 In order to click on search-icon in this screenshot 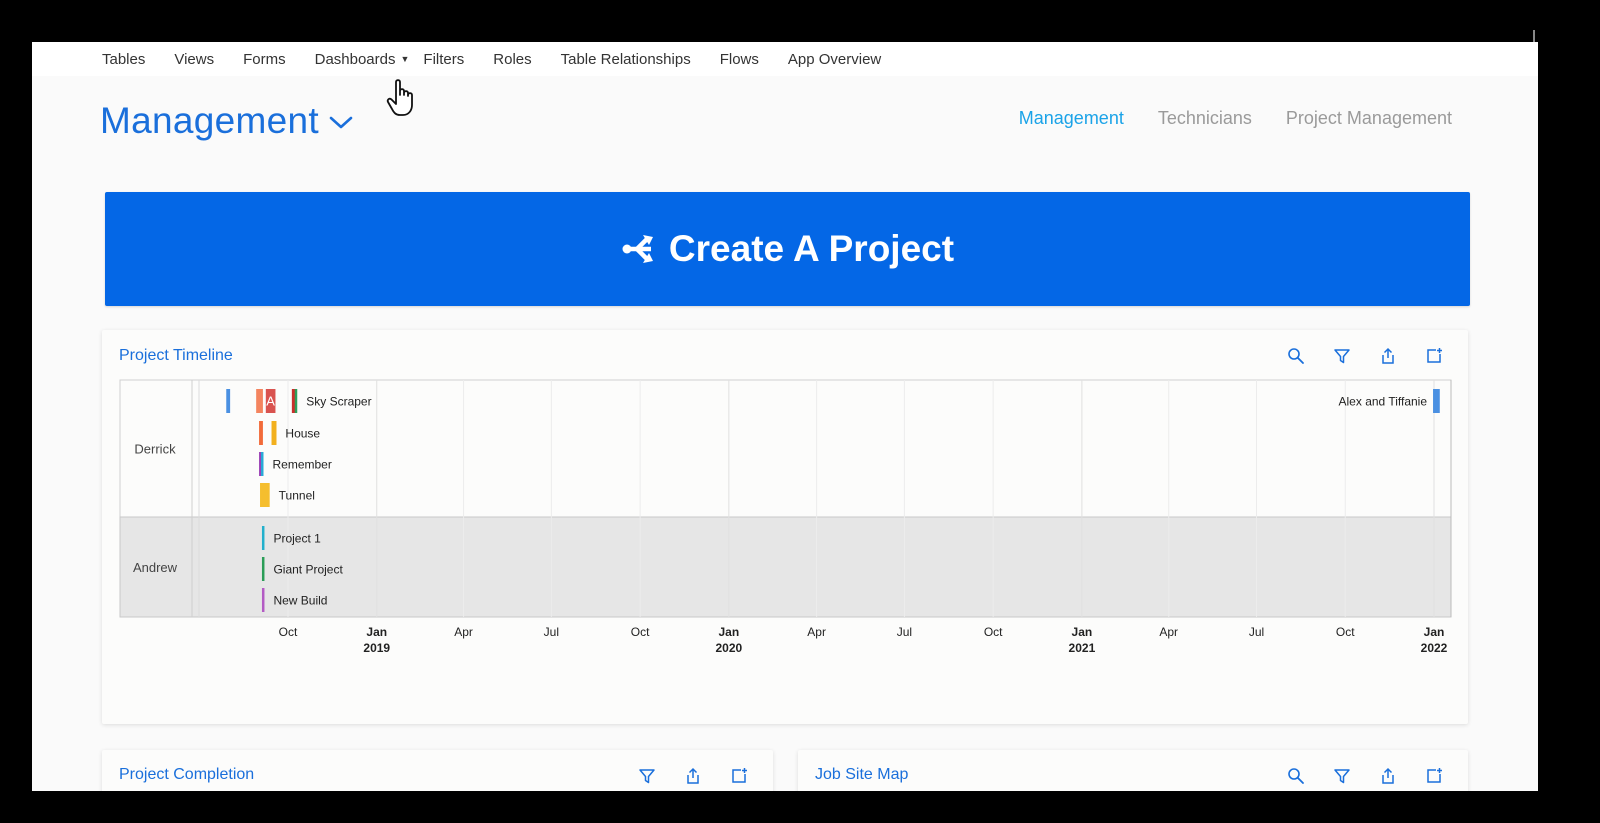, I will do `click(1296, 776)`.